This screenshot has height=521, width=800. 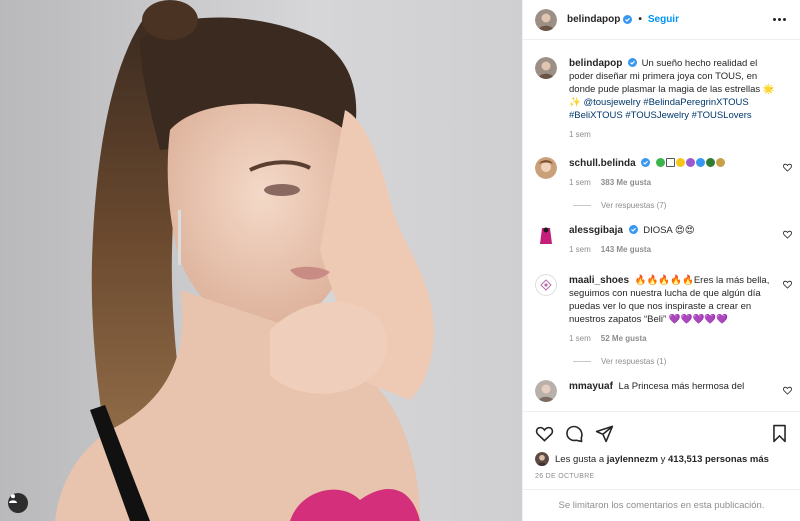 I want to click on more-options-icon, so click(x=779, y=19).